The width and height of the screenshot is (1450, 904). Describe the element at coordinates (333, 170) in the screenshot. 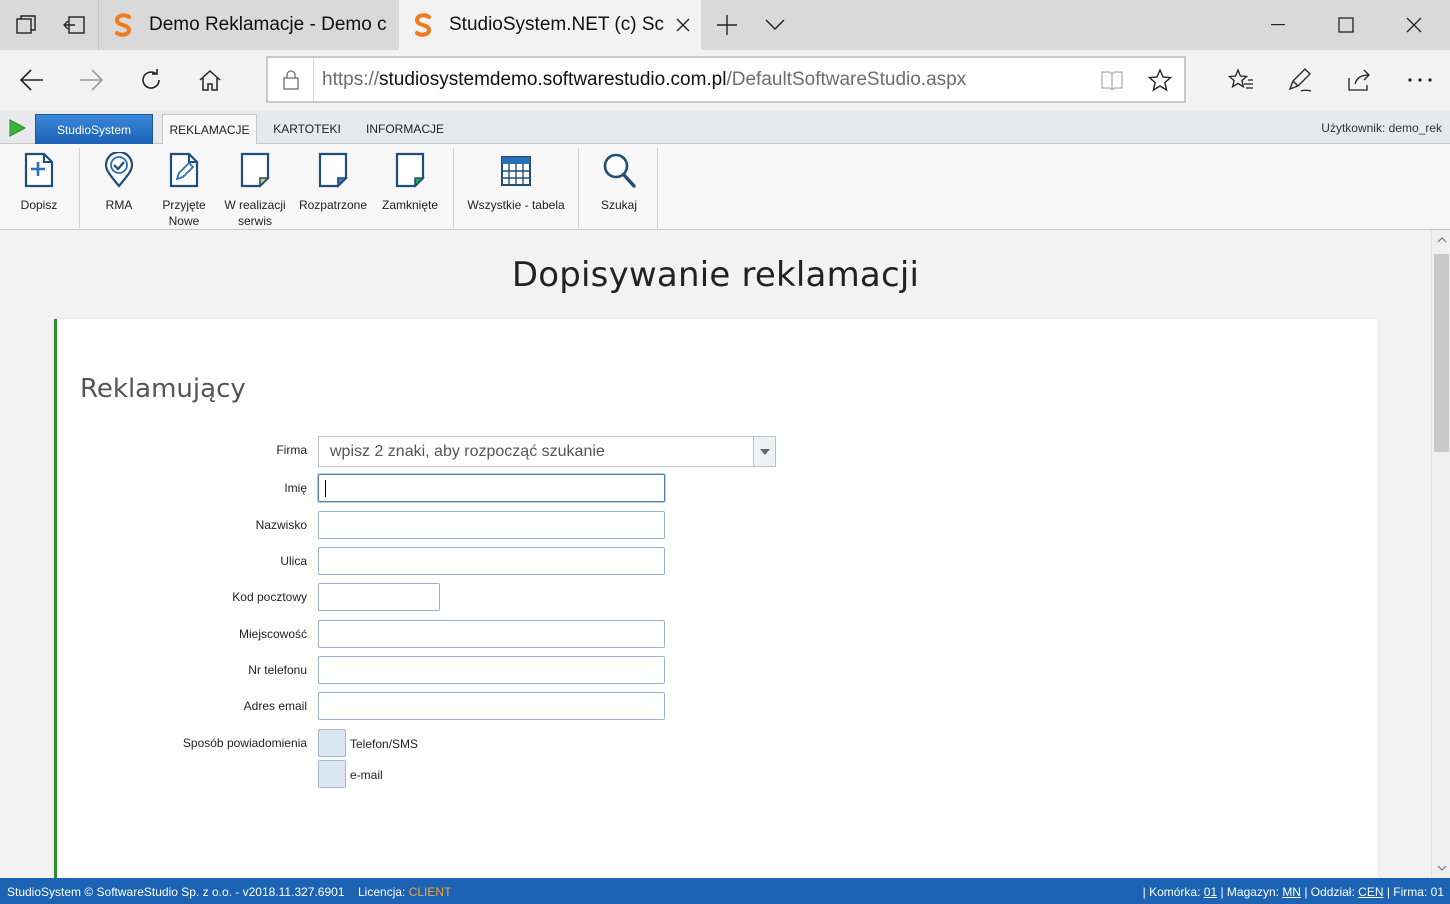

I see `document-blue-icon` at that location.